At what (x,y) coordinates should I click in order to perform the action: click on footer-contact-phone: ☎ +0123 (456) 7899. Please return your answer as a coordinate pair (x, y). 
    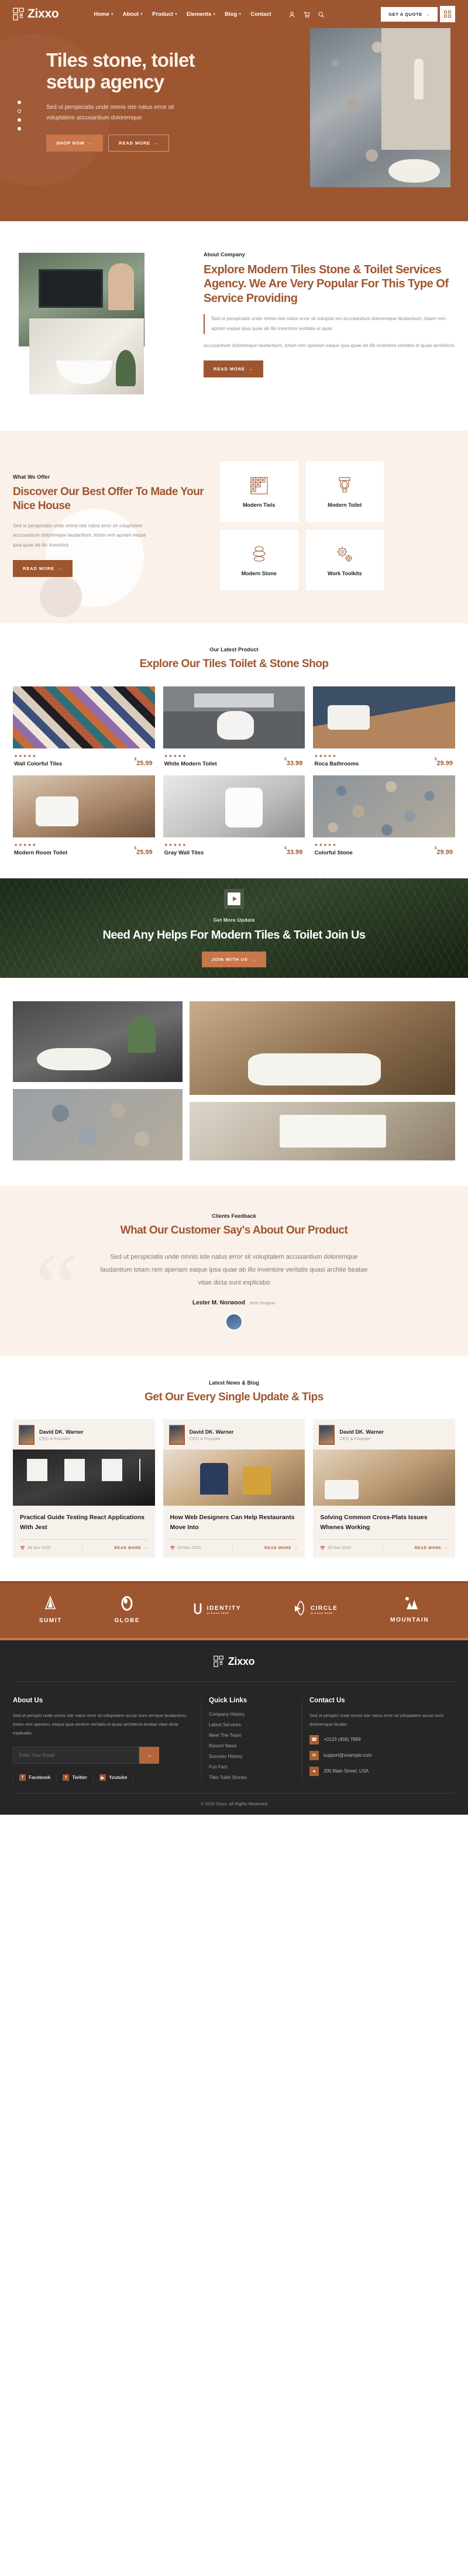
    Looking at the image, I should click on (382, 1739).